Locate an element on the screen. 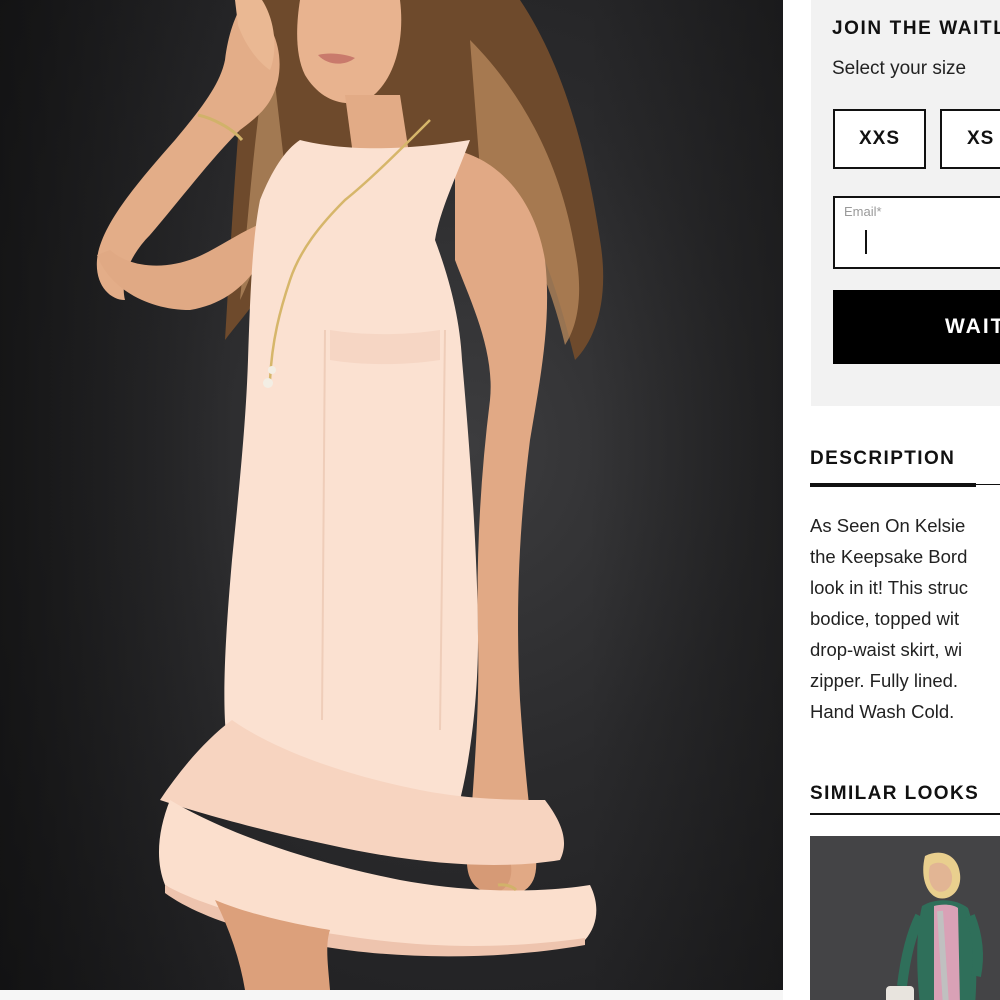 The width and height of the screenshot is (1000, 1000). select-size-label: Select your size is located at coordinates (899, 68).